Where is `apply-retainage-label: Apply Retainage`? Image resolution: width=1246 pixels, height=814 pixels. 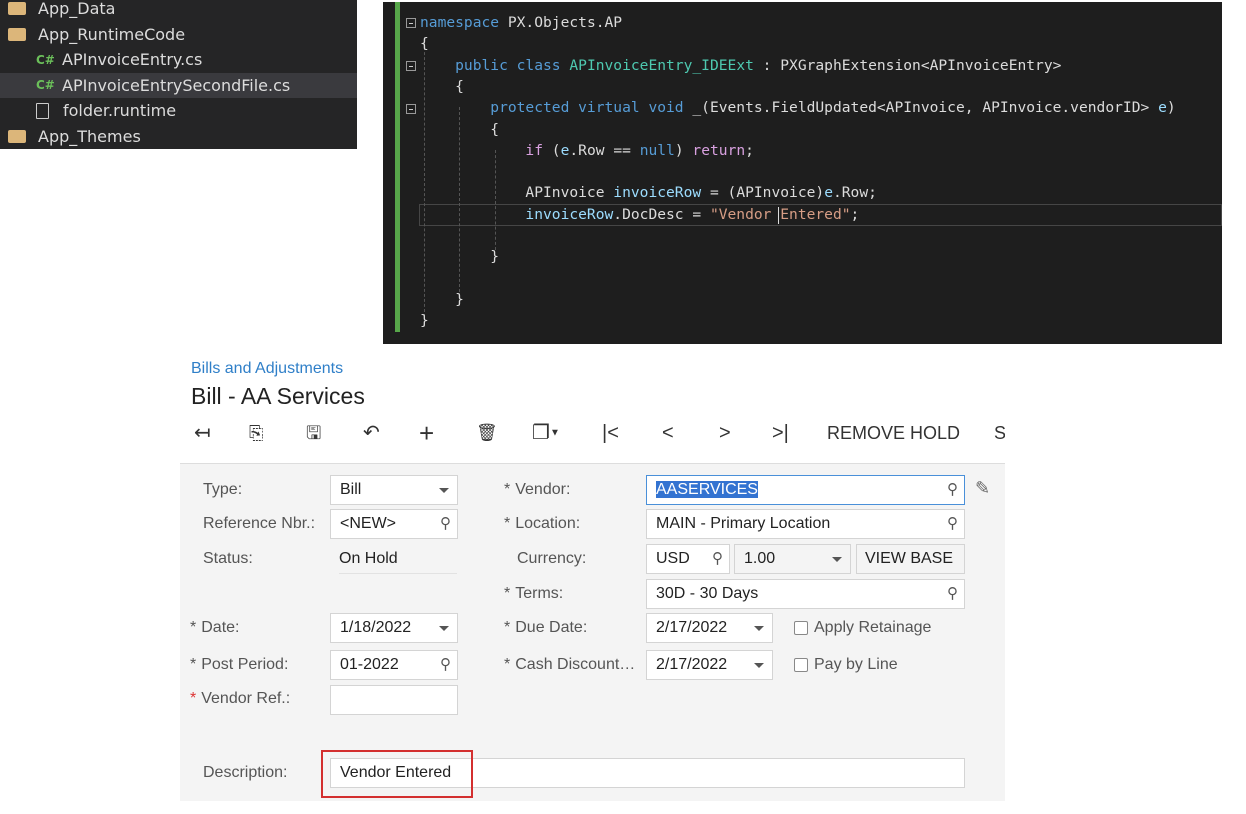
apply-retainage-label: Apply Retainage is located at coordinates (873, 627).